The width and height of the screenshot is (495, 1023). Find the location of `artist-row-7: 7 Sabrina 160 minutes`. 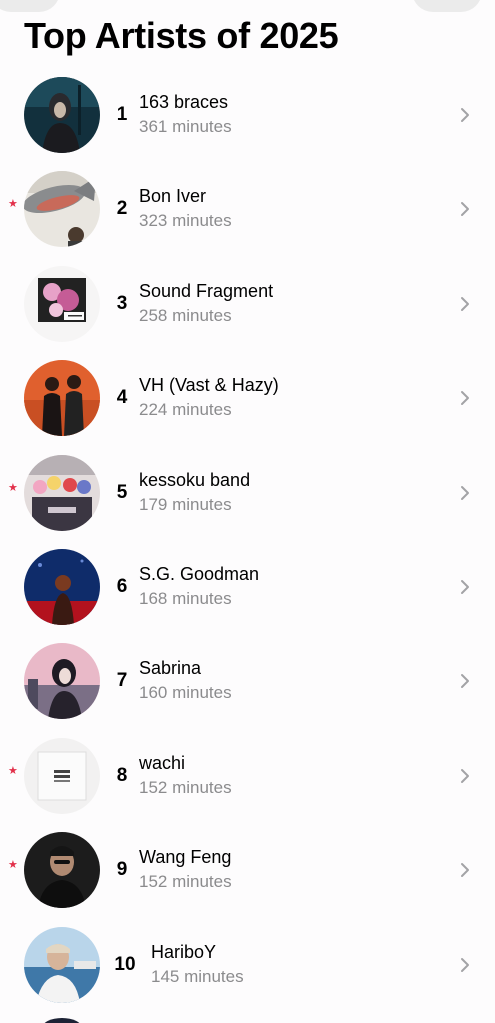

artist-row-7: 7 Sabrina 160 minutes is located at coordinates (247, 681).